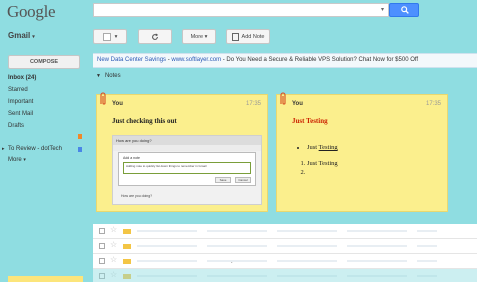  I want to click on sidebar-item-label-to-review: To Review - dotTech, so click(35, 149).